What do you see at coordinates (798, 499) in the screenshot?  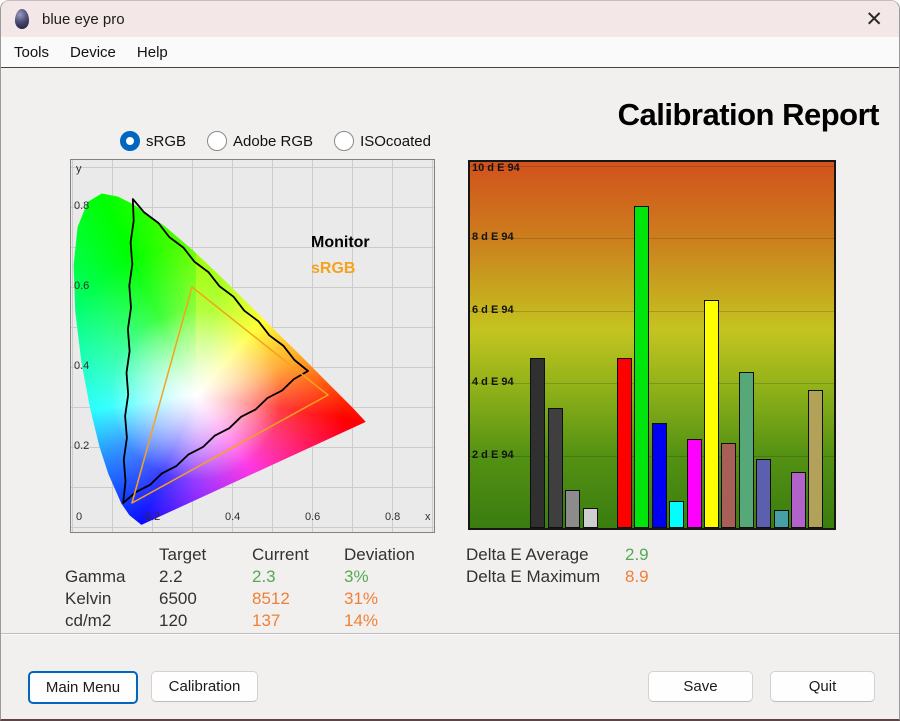 I see `bar-orchid` at bounding box center [798, 499].